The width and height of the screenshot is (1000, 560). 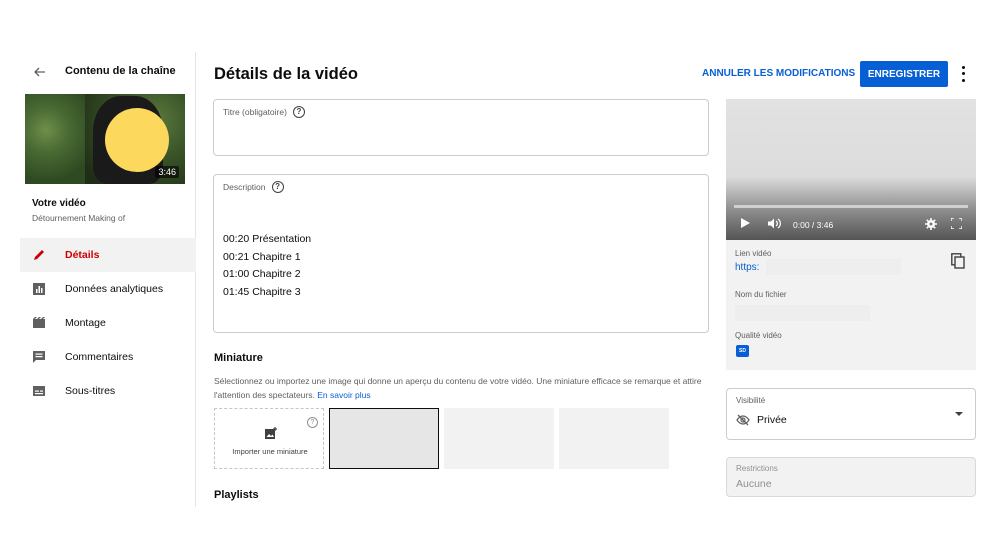 What do you see at coordinates (40, 72) in the screenshot?
I see `back-arrow-icon` at bounding box center [40, 72].